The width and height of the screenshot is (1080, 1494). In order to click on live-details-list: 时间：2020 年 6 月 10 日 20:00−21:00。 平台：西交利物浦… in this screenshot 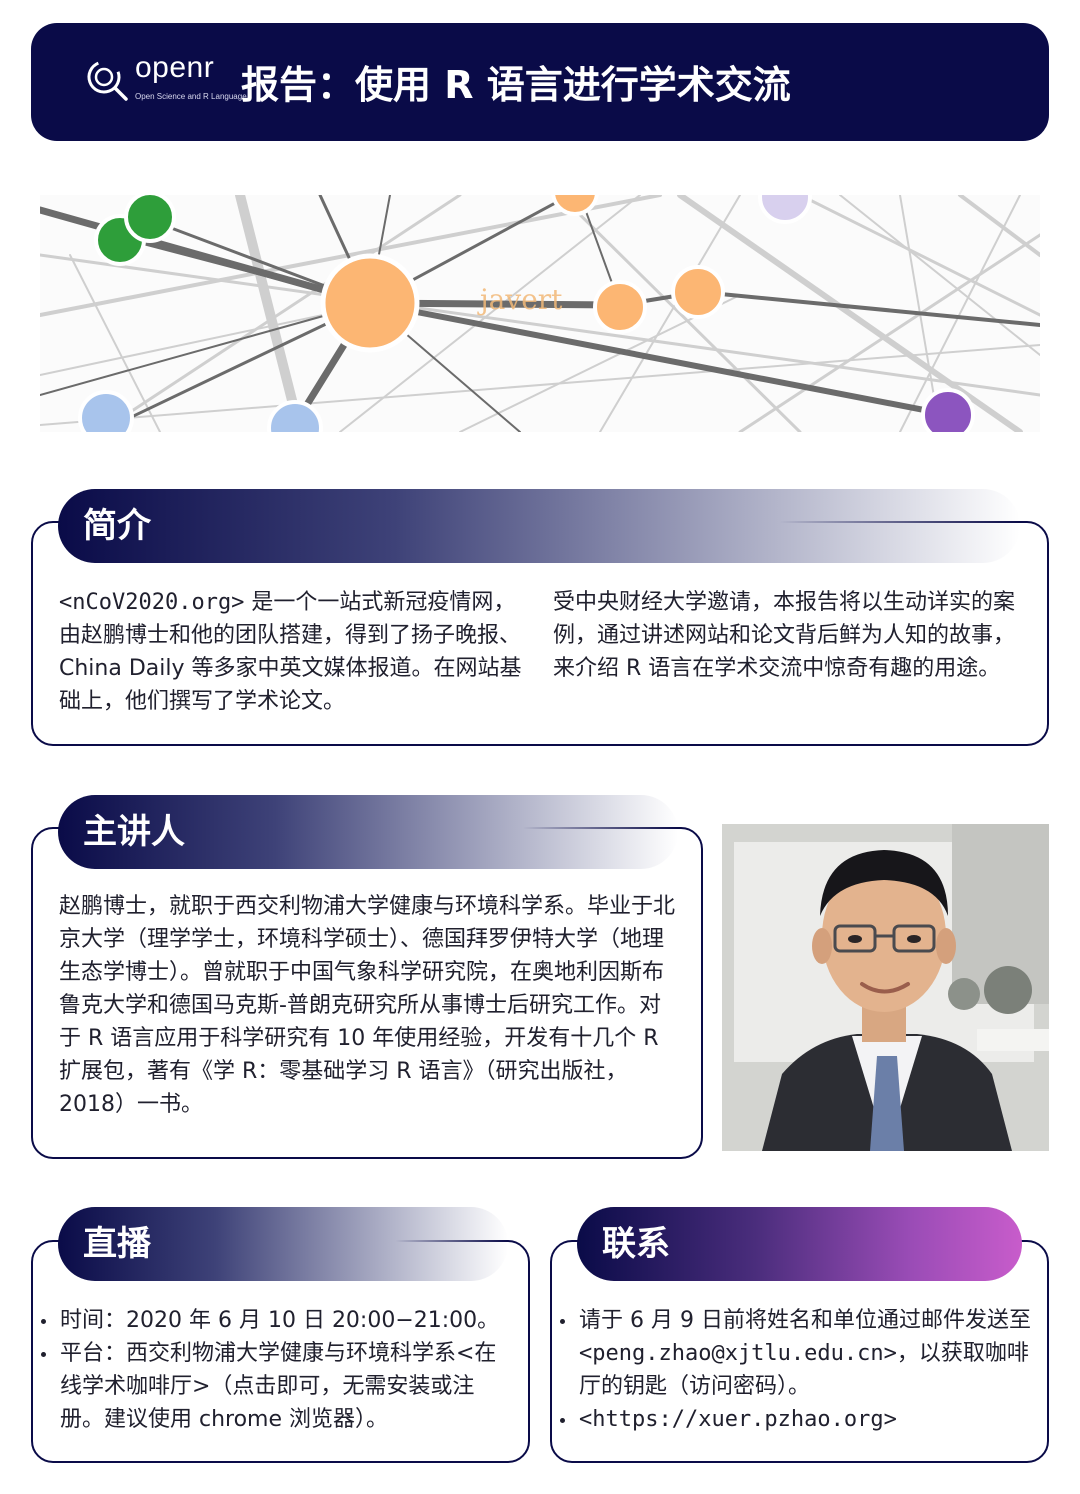, I will do `click(279, 1370)`.